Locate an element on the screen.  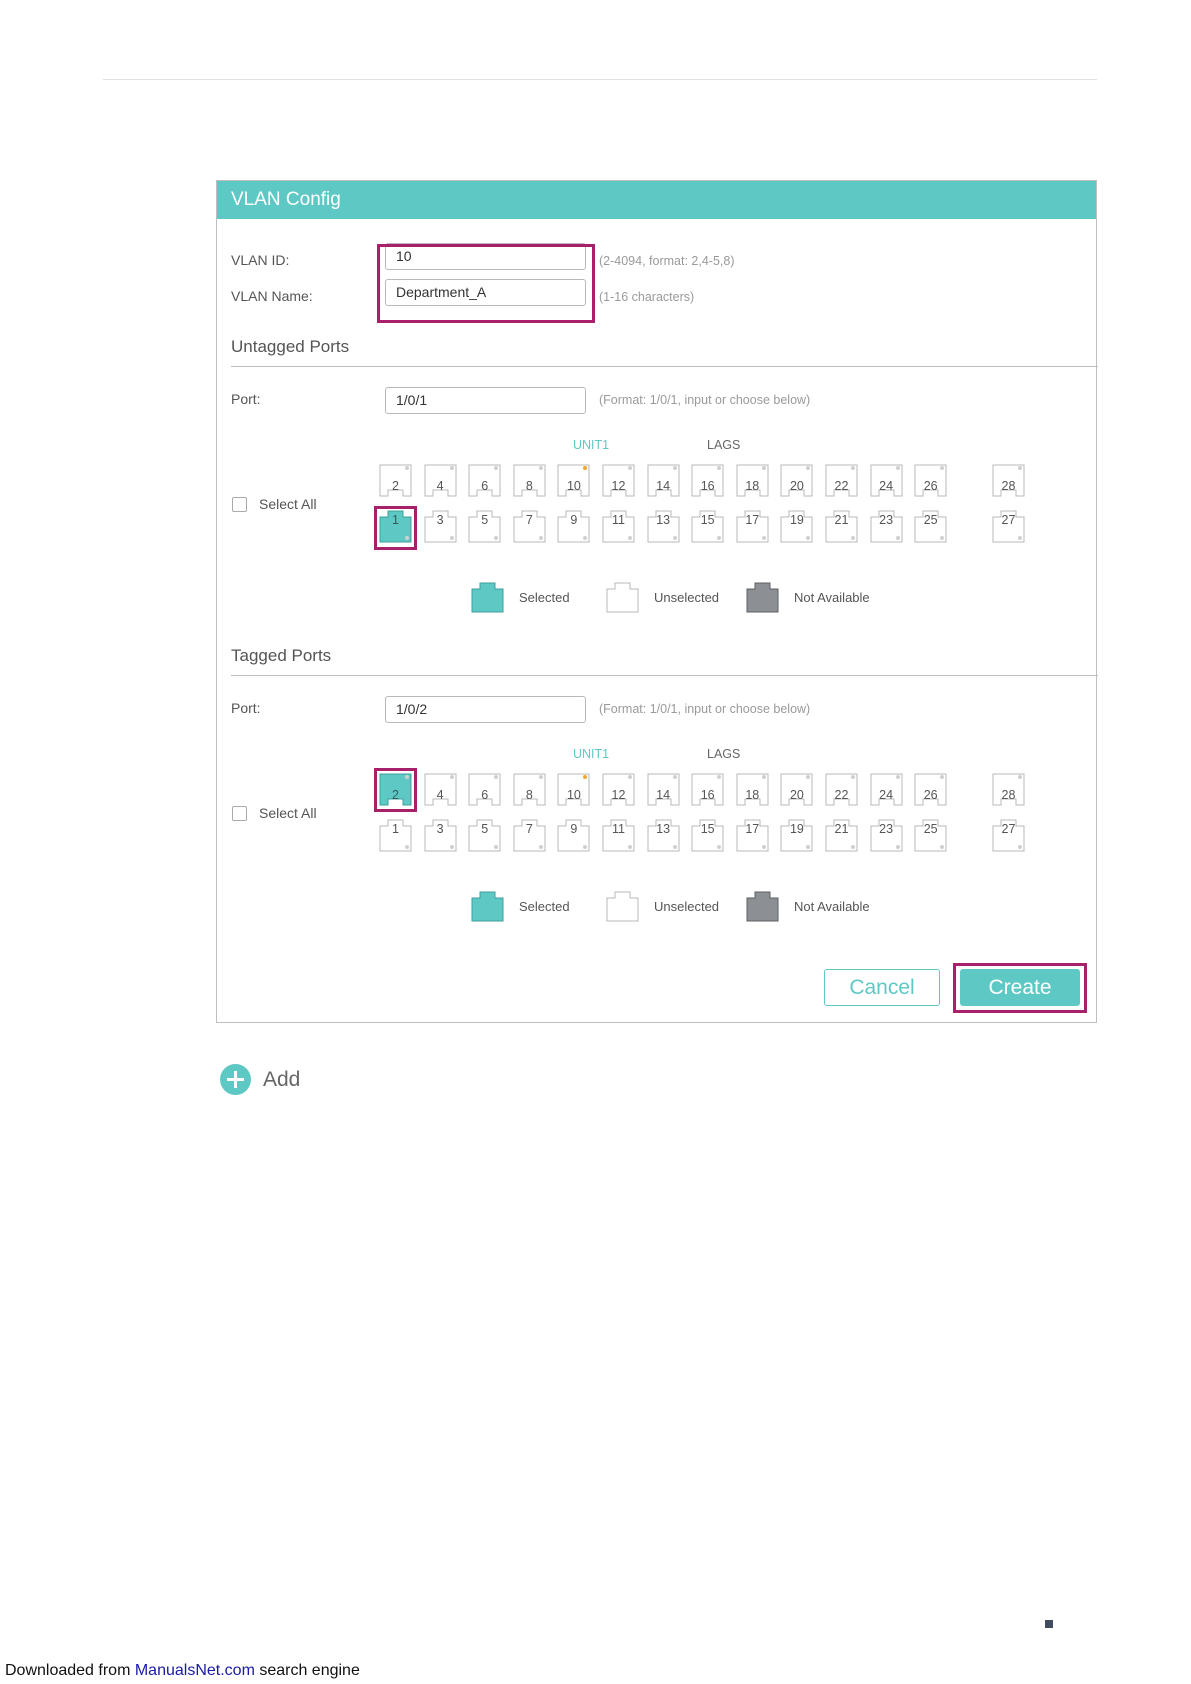
tagged-port-28: 28 is located at coordinates (1008, 789).